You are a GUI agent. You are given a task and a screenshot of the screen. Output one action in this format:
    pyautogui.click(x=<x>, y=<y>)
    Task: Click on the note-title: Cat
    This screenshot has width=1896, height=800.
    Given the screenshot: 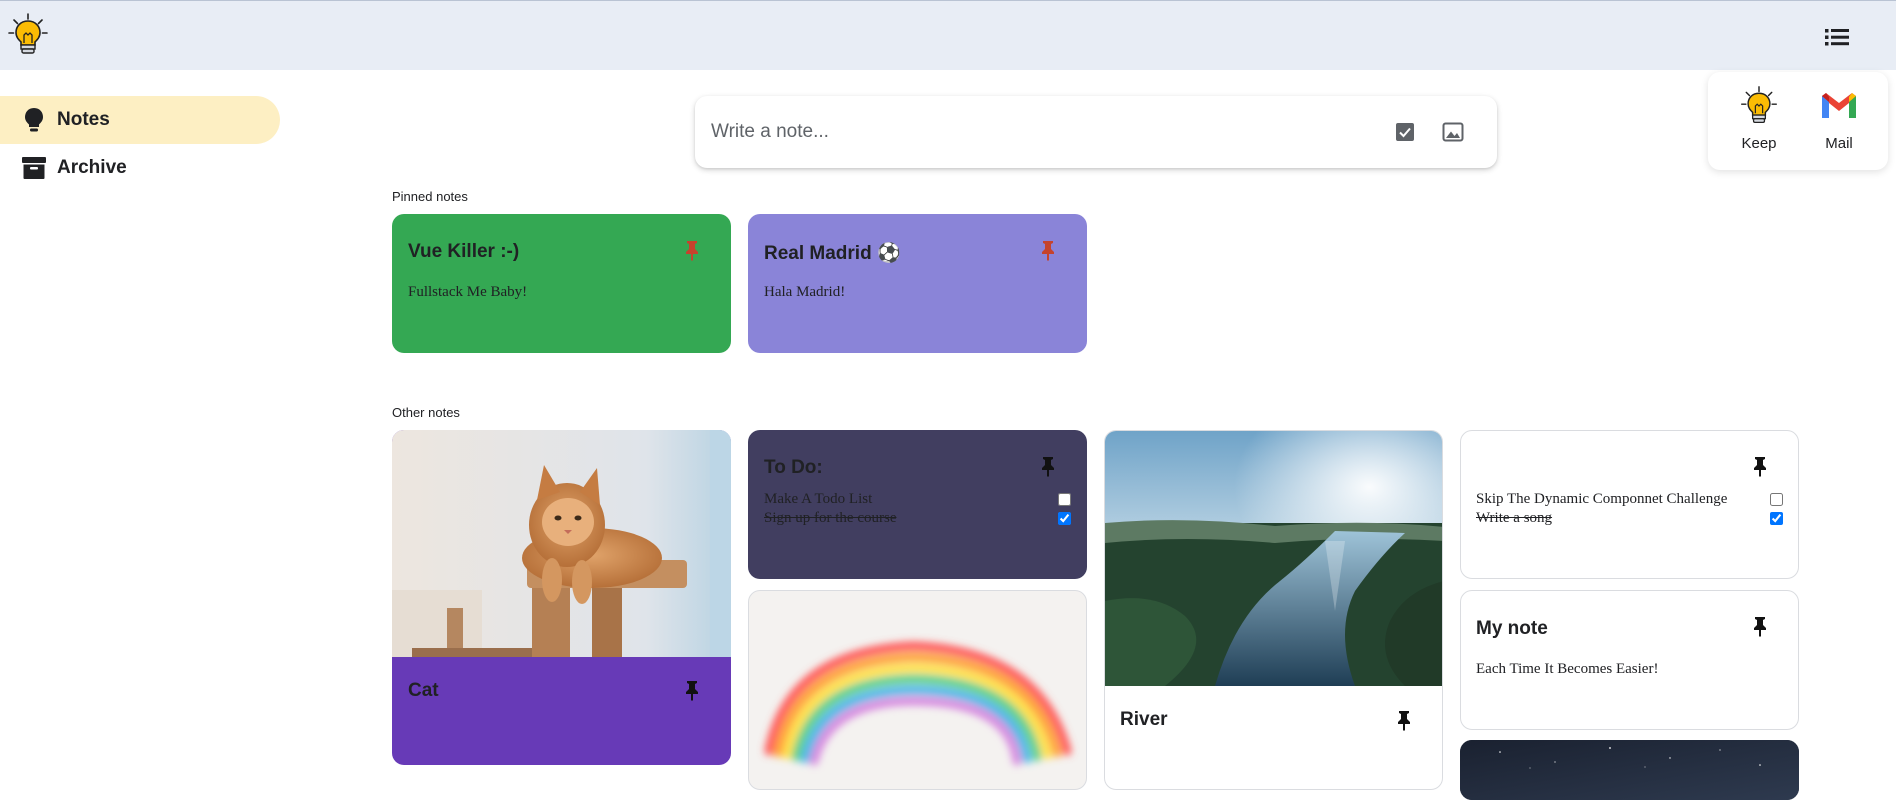 What is the action you would take?
    pyautogui.click(x=423, y=690)
    